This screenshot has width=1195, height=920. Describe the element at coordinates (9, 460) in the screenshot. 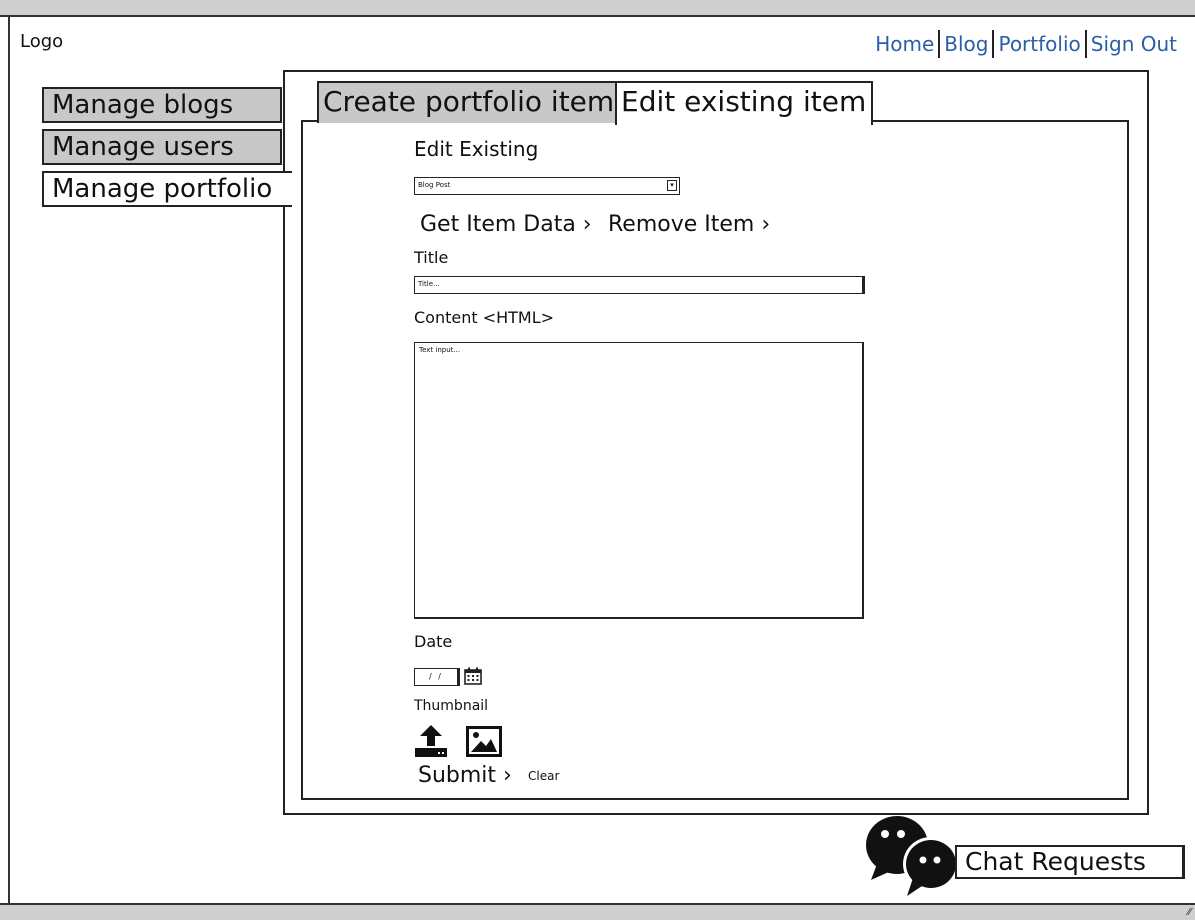

I see `window-left-edge` at that location.